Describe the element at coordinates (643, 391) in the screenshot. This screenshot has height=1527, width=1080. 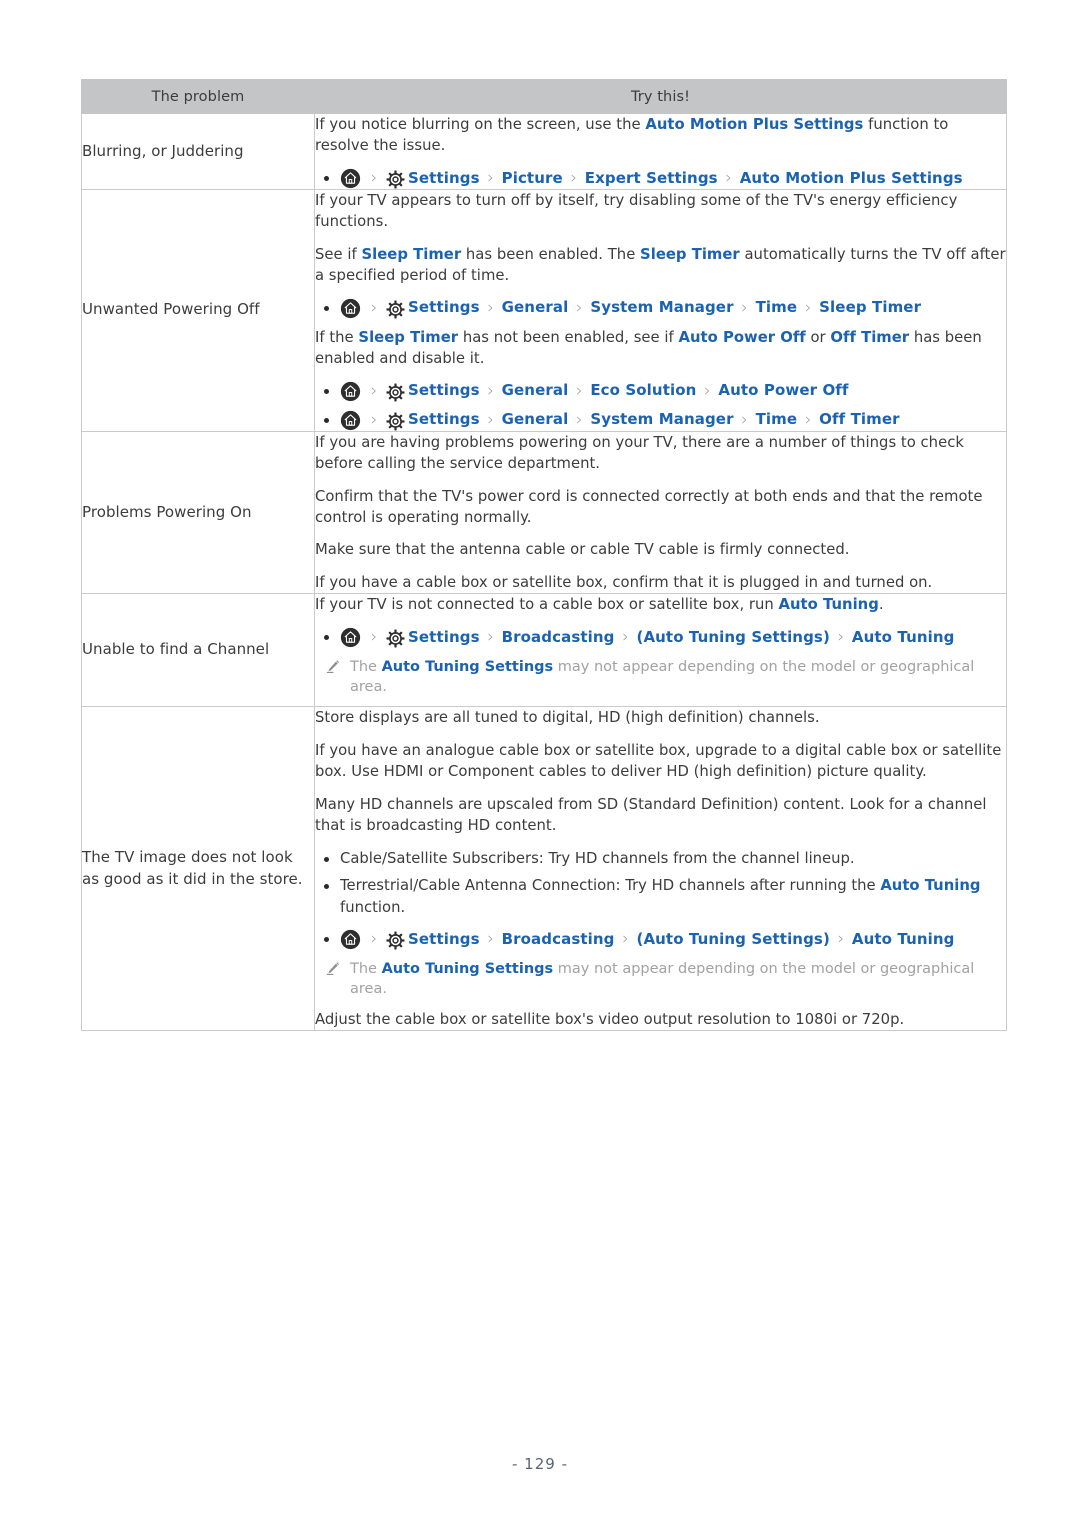
I see `menu-path-step: Eco Solution` at that location.